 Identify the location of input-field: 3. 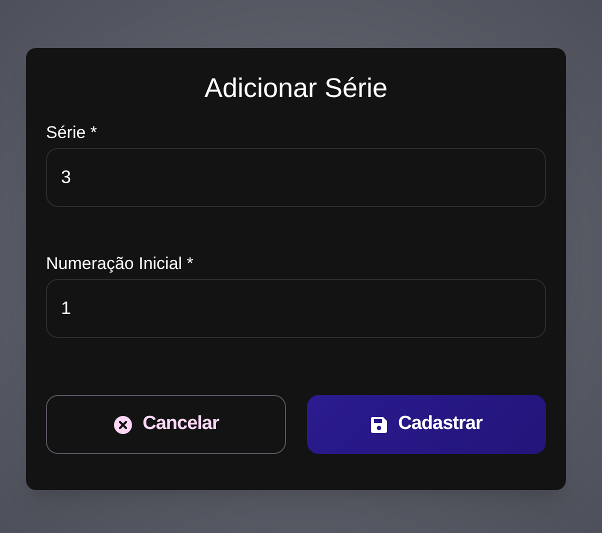
(296, 177).